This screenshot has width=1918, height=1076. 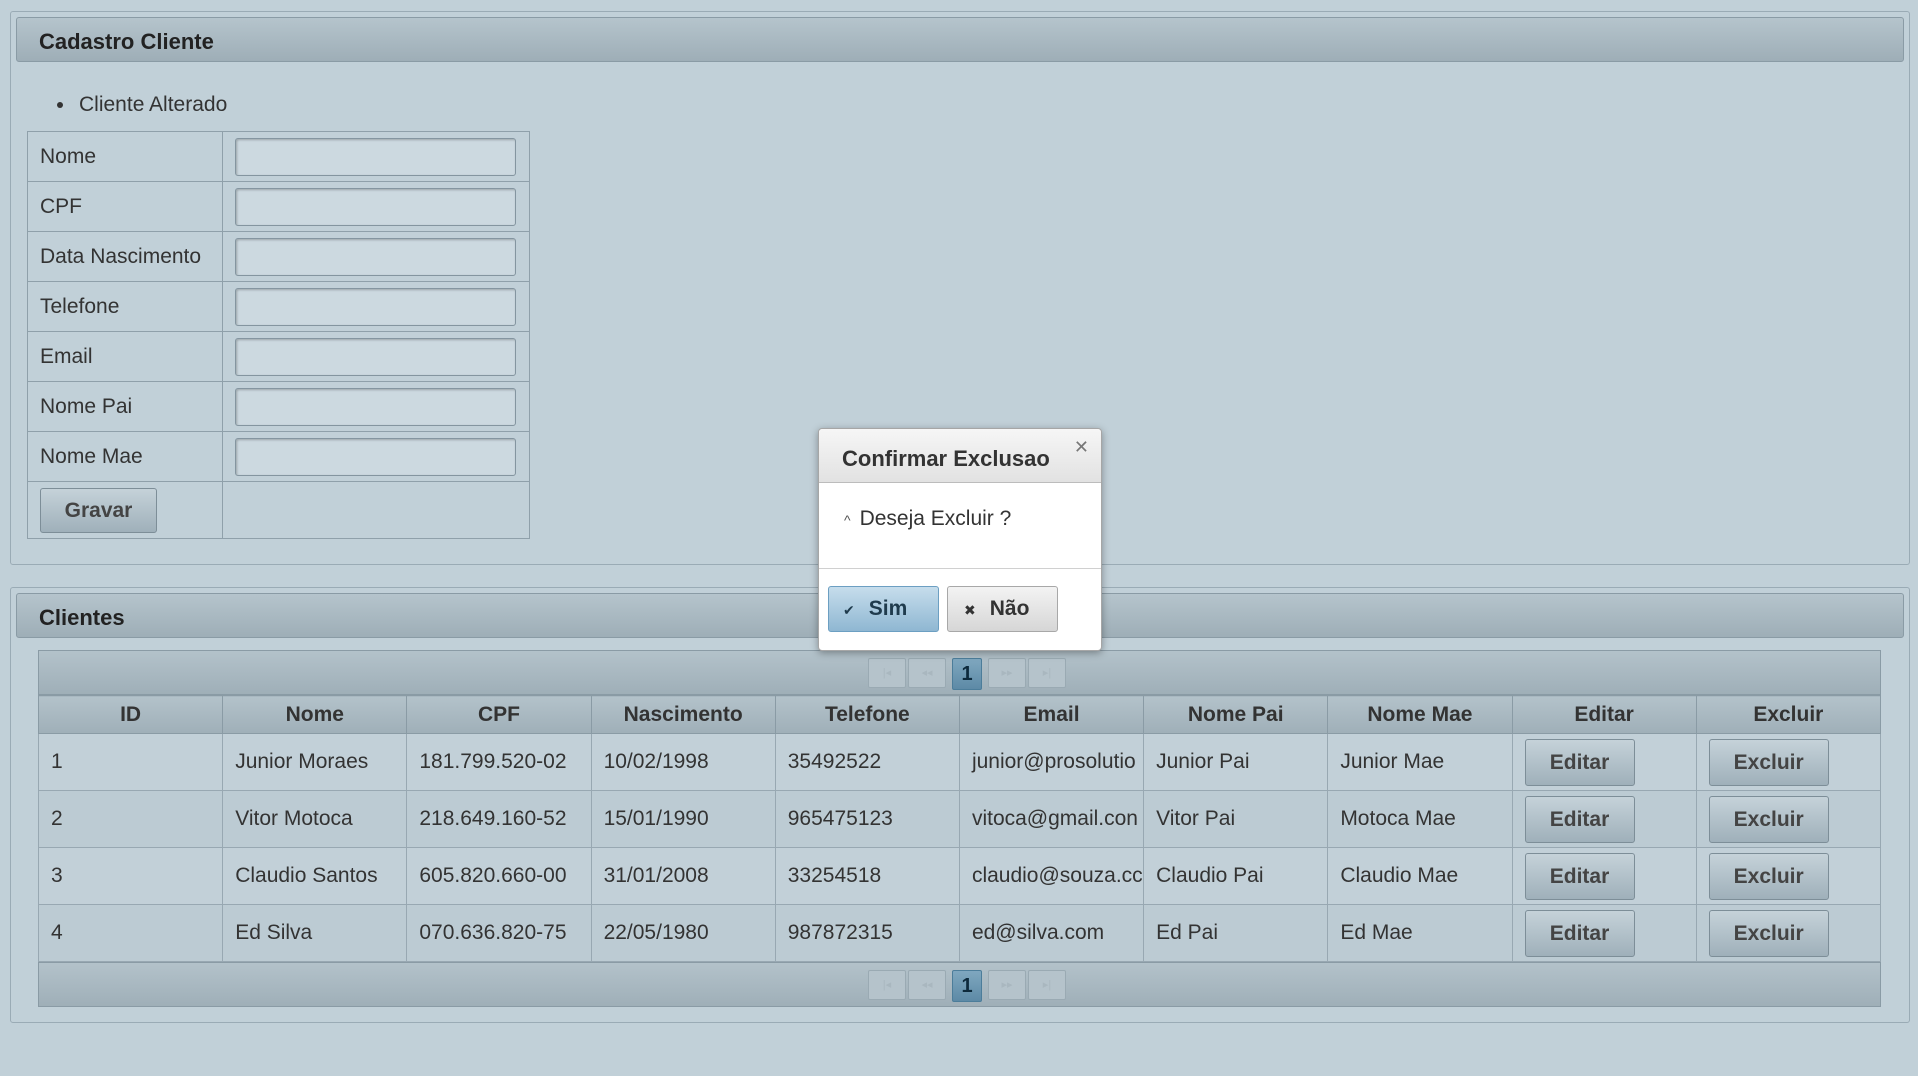 What do you see at coordinates (946, 458) in the screenshot?
I see `dialog-title: Confirmar Exclusao` at bounding box center [946, 458].